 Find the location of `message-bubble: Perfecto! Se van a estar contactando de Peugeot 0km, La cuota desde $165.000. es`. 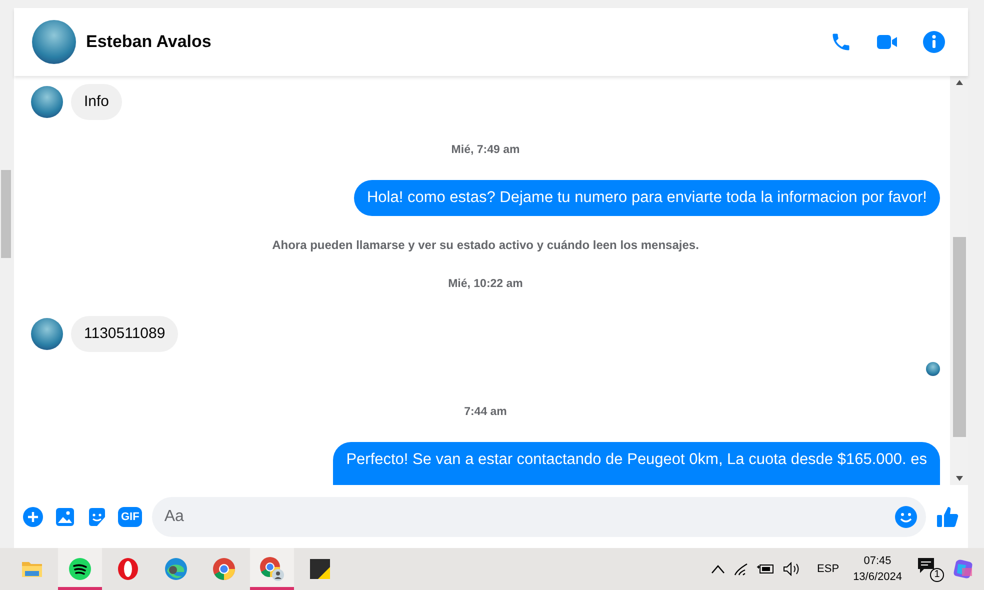

message-bubble: Perfecto! Se van a estar contactando de Peugeot 0km, La cuota desde $165.000. es is located at coordinates (636, 463).